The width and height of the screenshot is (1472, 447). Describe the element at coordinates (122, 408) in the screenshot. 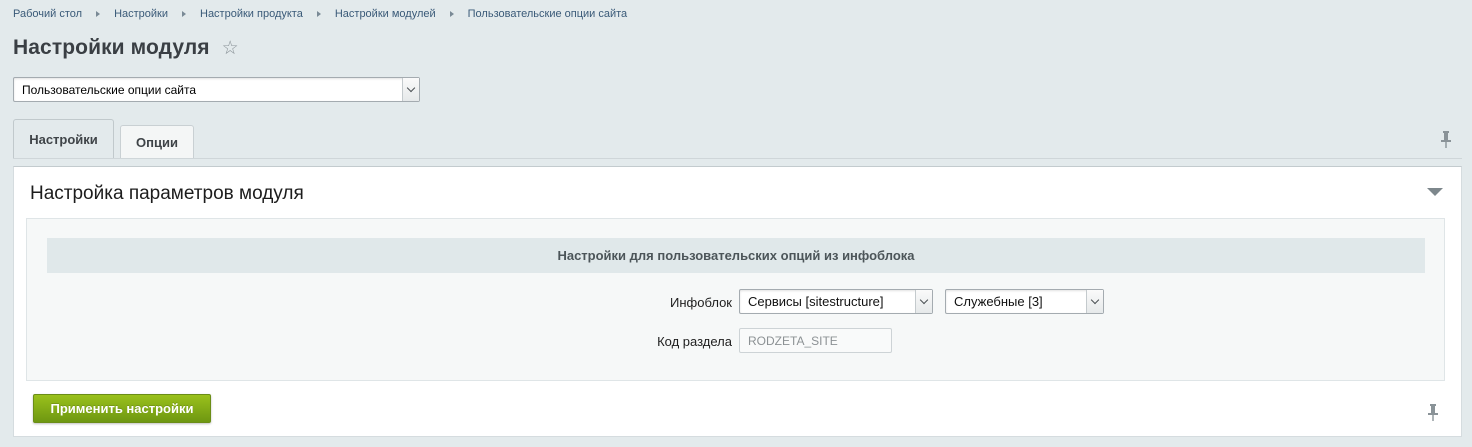

I see `apply-settings-button: Применить настройки` at that location.